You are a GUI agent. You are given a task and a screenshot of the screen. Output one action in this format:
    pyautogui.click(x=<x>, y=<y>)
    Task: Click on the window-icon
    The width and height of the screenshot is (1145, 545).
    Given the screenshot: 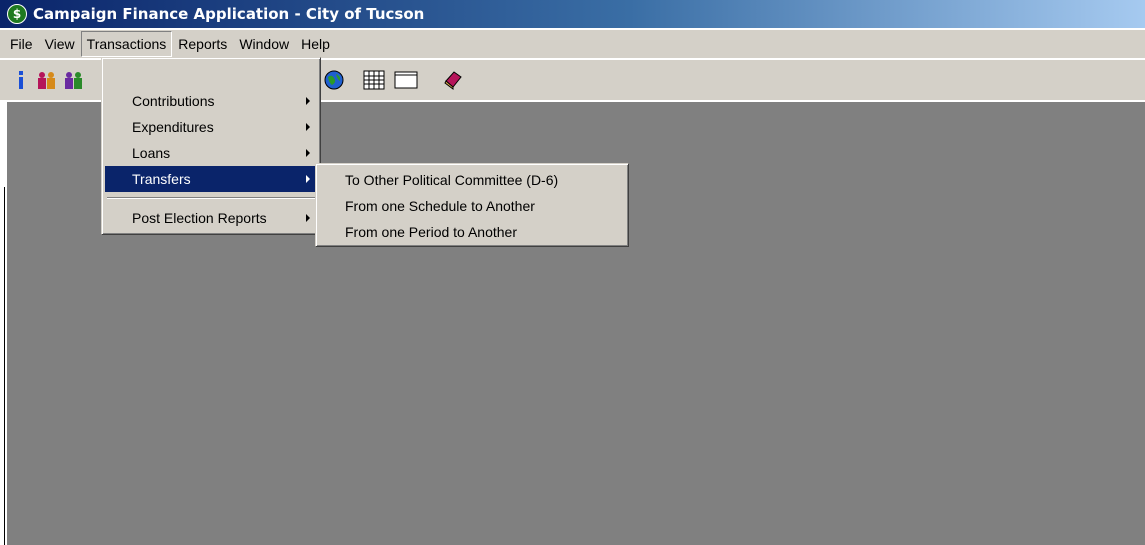 What is the action you would take?
    pyautogui.click(x=406, y=80)
    